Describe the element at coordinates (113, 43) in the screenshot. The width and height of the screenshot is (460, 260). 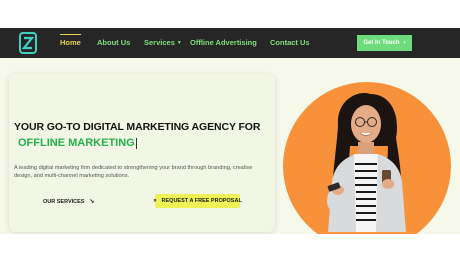
I see `nav-about-us: About Us` at that location.